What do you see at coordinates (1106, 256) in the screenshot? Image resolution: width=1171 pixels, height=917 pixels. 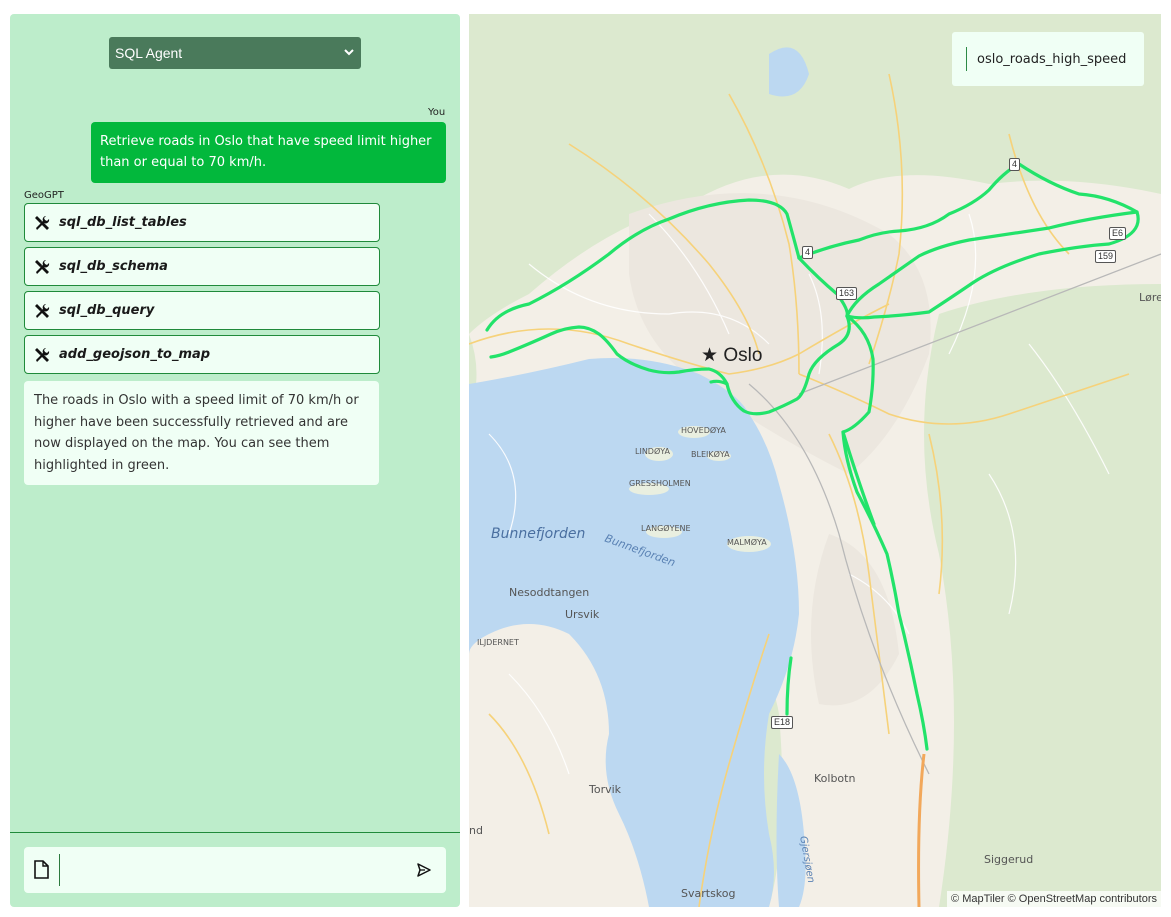 I see `road-shield: 159` at bounding box center [1106, 256].